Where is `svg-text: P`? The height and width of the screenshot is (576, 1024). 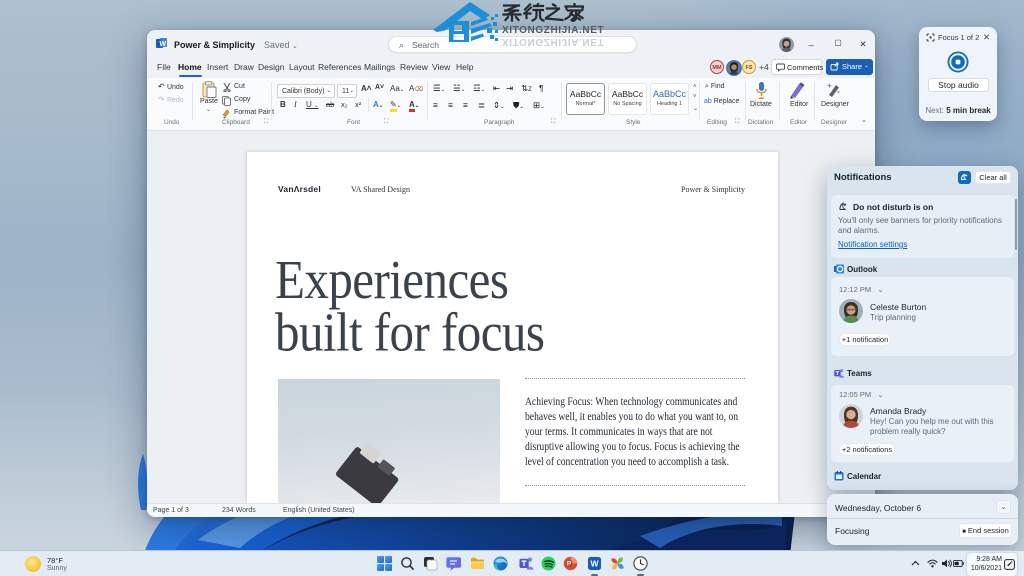
svg-text: P is located at coordinates (569, 564).